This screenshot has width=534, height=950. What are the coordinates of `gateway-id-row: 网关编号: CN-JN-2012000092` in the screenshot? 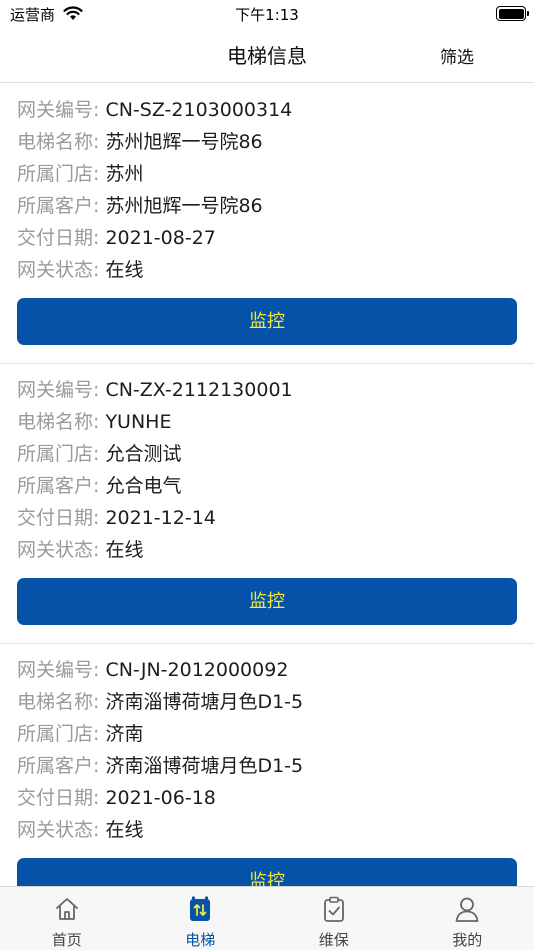 It's located at (267, 670).